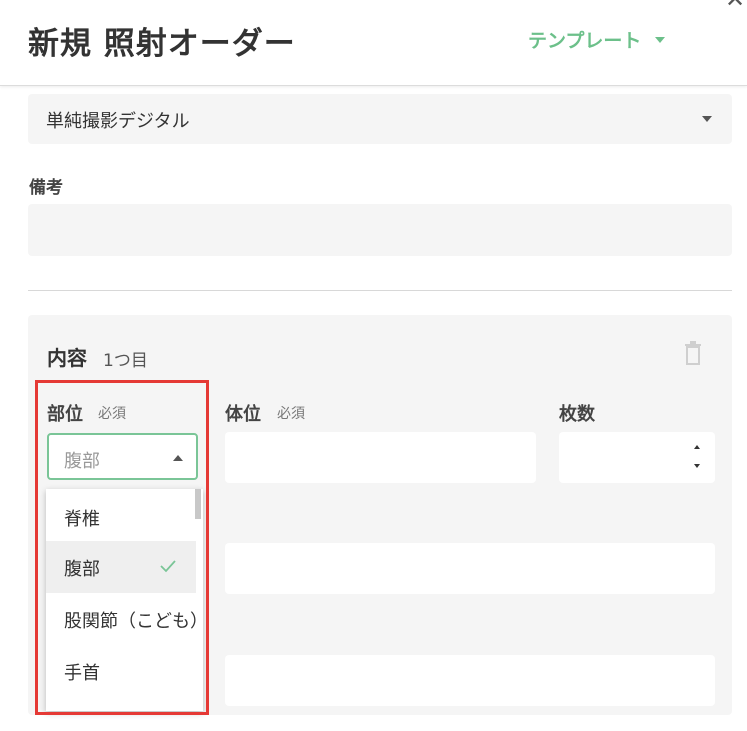 This screenshot has width=747, height=731. Describe the element at coordinates (198, 504) in the screenshot. I see `dropdown-scrollbar` at that location.